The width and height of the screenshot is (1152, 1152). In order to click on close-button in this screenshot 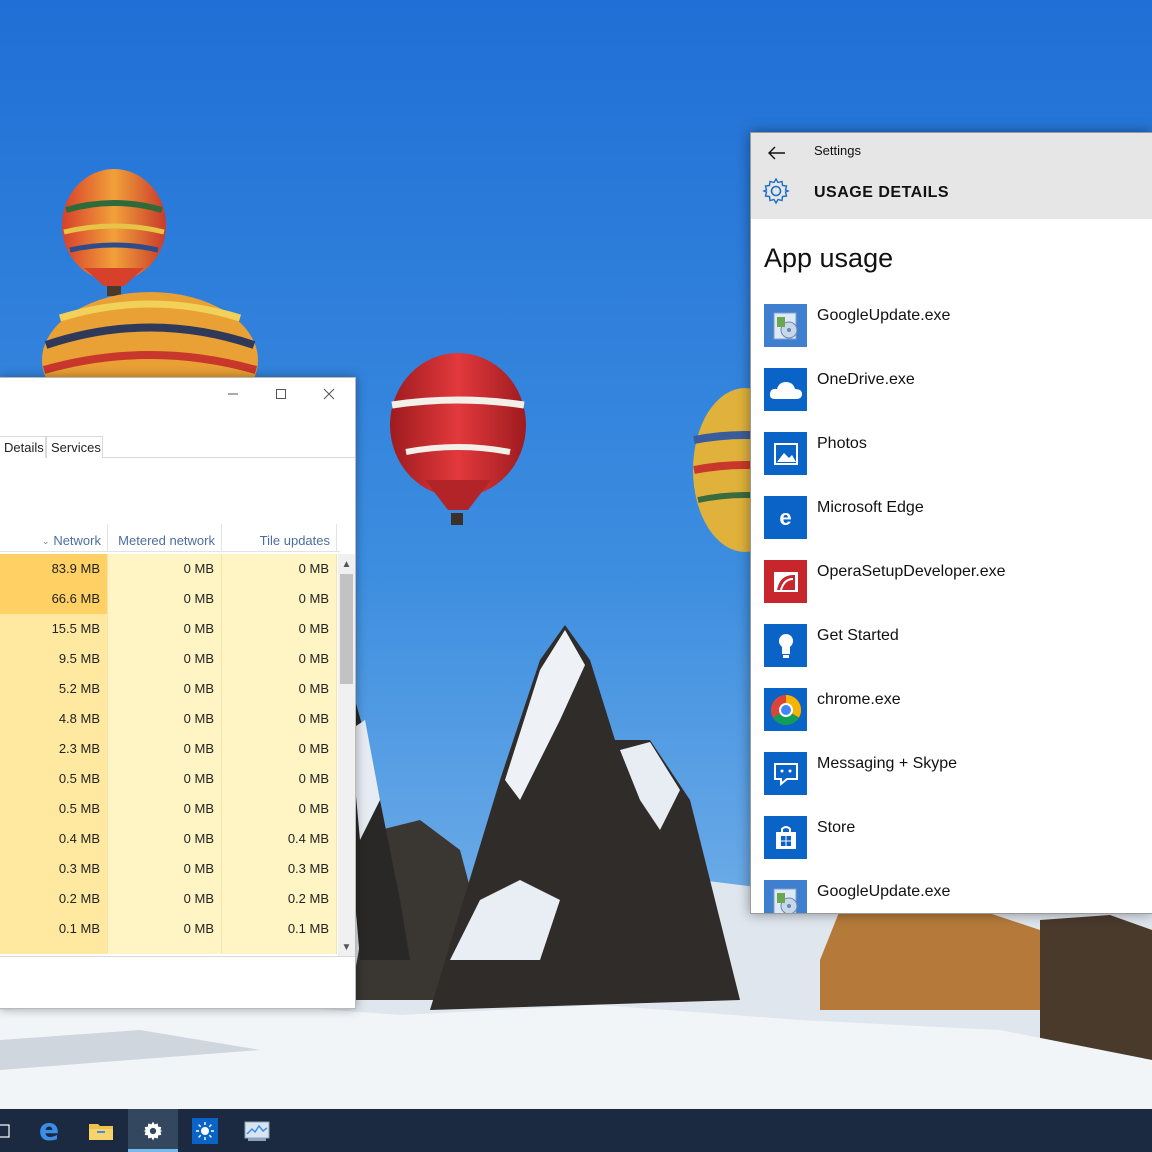, I will do `click(329, 394)`.